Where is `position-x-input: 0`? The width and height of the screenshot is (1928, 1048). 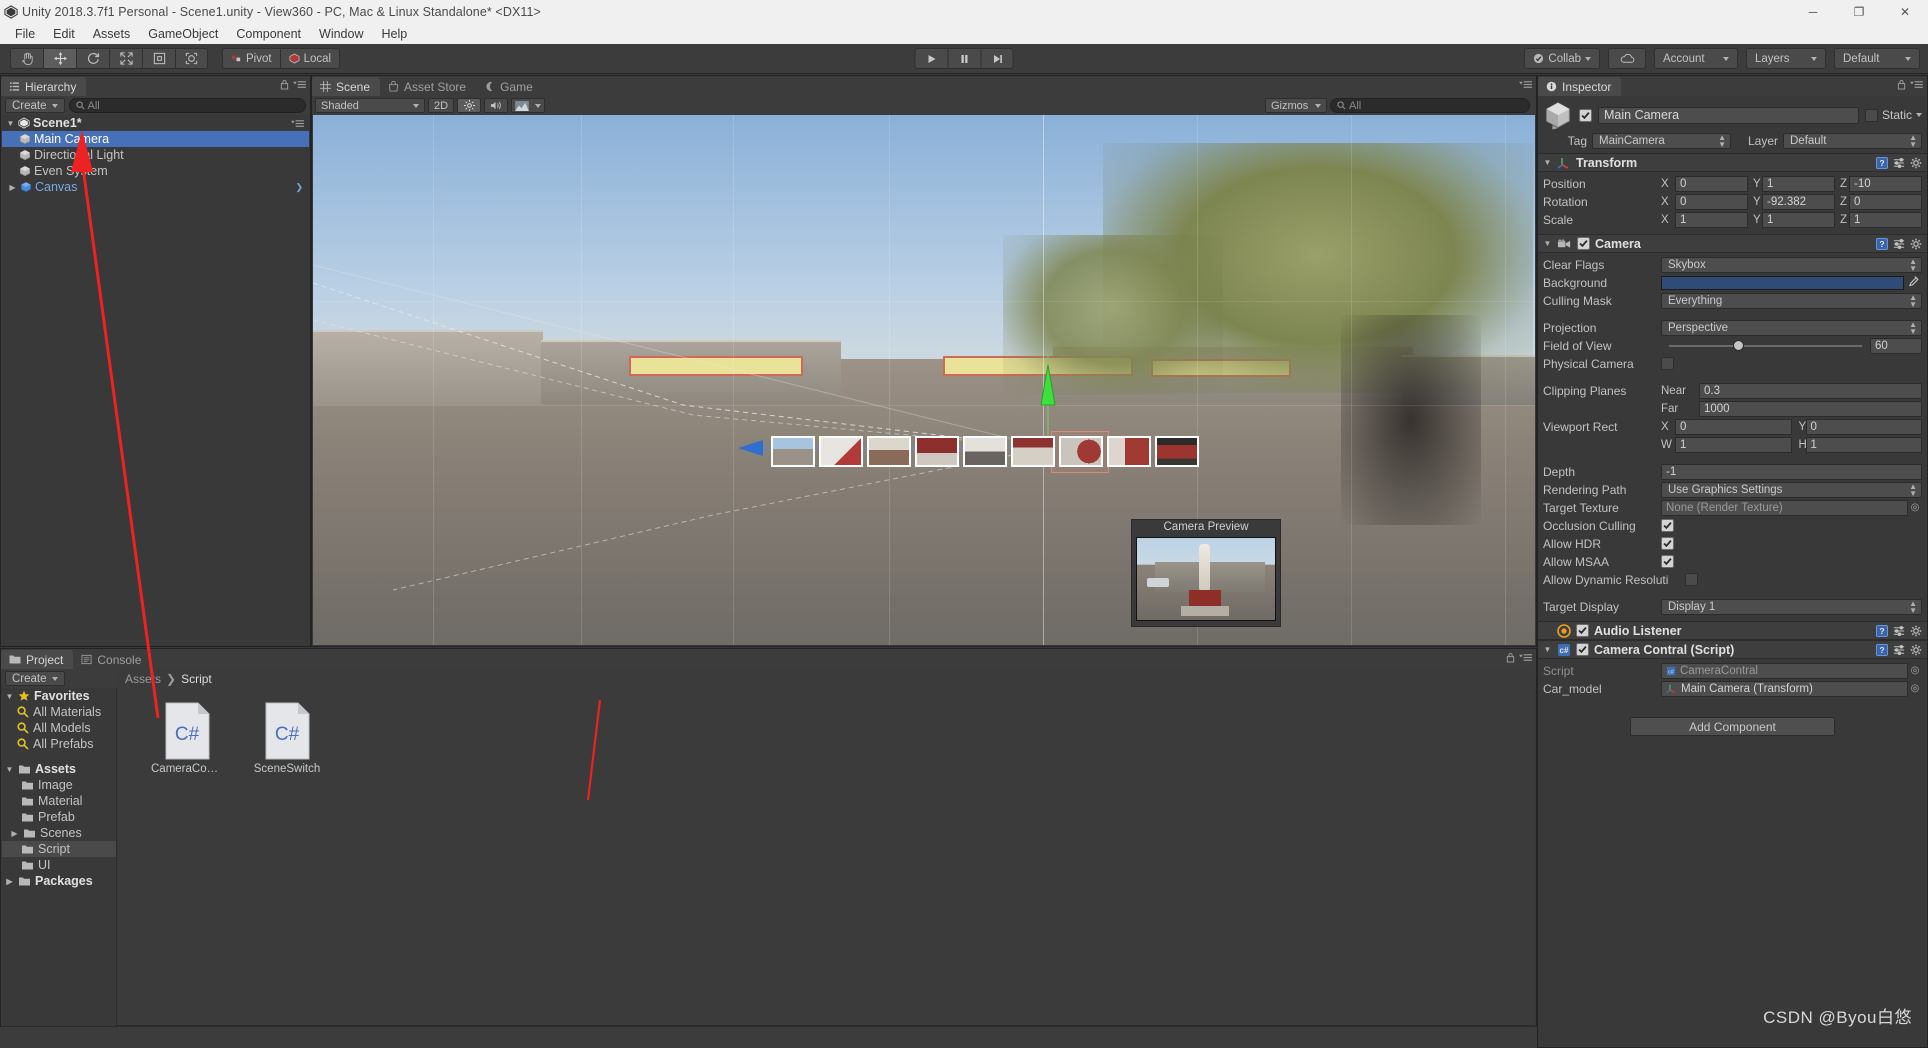 position-x-input: 0 is located at coordinates (1711, 183).